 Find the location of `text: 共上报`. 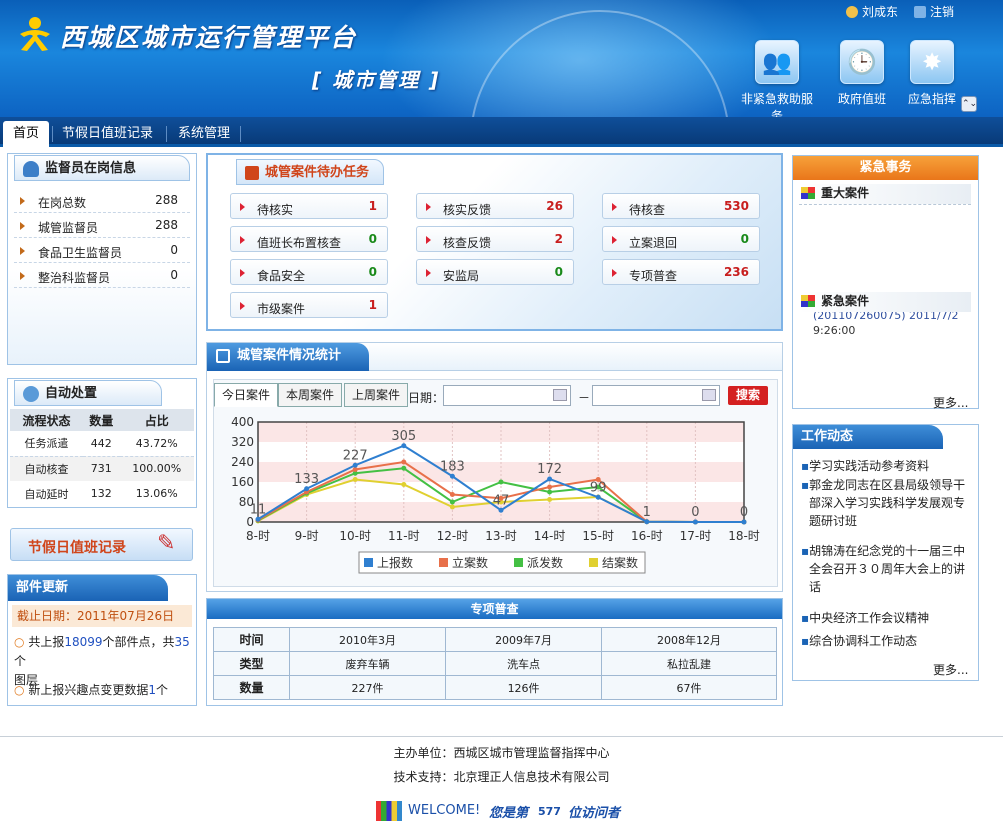

text: 共上报 is located at coordinates (46, 642).